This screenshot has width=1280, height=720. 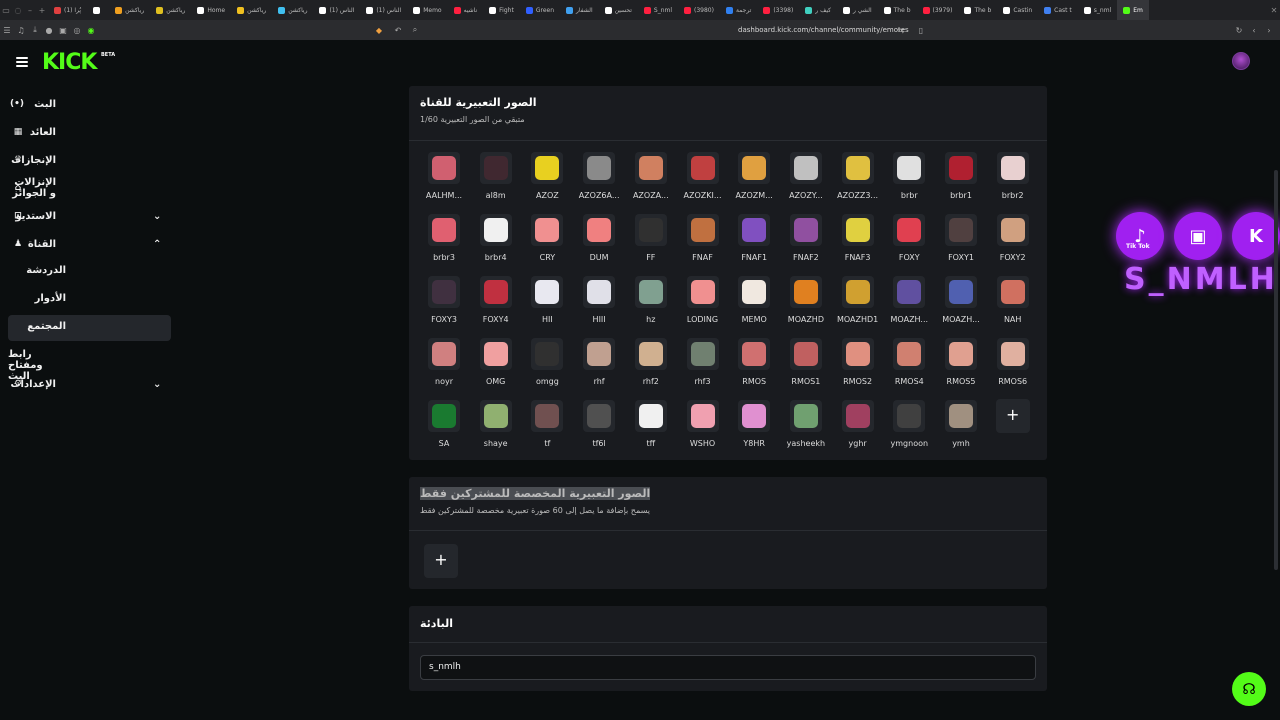 I want to click on browser-tab: (1) پُرا, so click(x=67, y=10).